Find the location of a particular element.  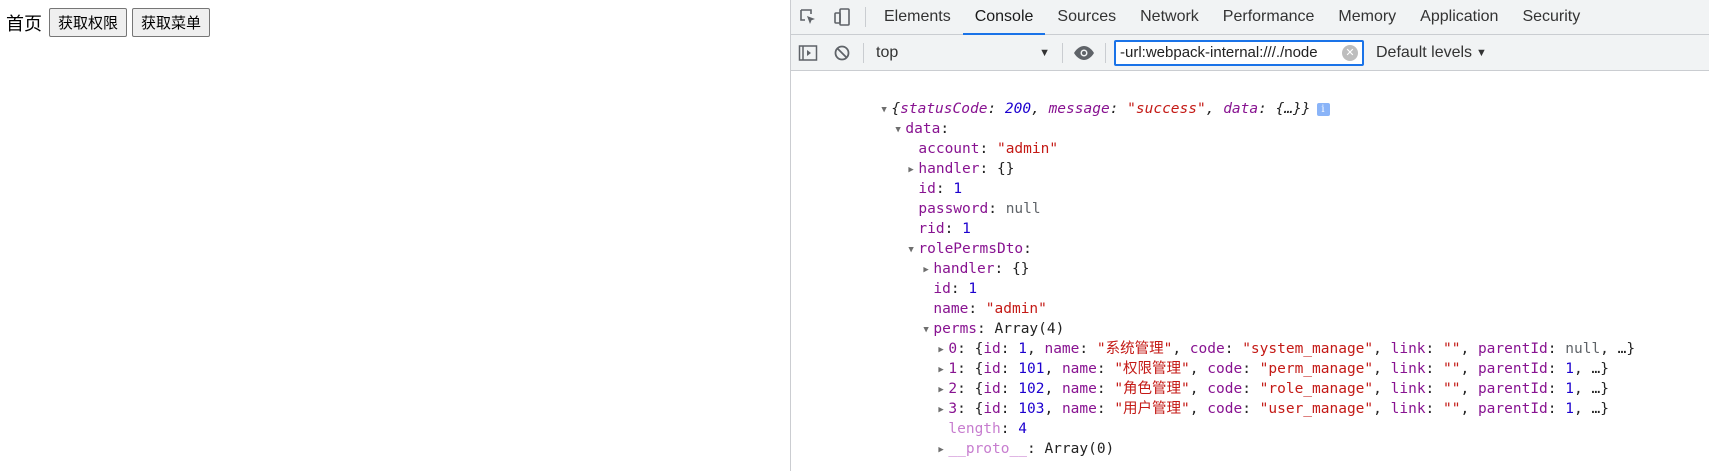

roleperms-row: ▼ rolePermsDto: is located at coordinates (944, 238).